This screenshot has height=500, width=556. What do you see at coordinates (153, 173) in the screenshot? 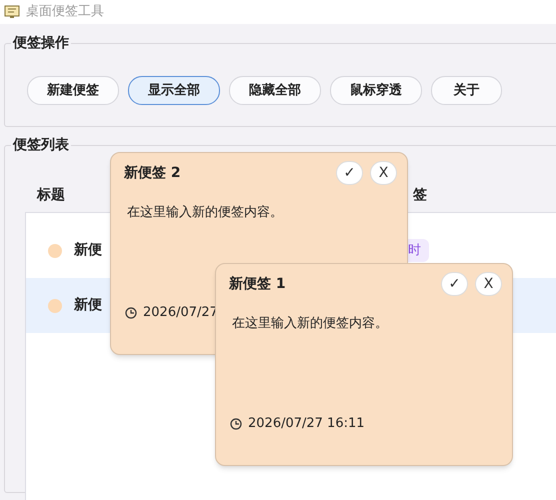
I see `note-title: 新便签 2` at bounding box center [153, 173].